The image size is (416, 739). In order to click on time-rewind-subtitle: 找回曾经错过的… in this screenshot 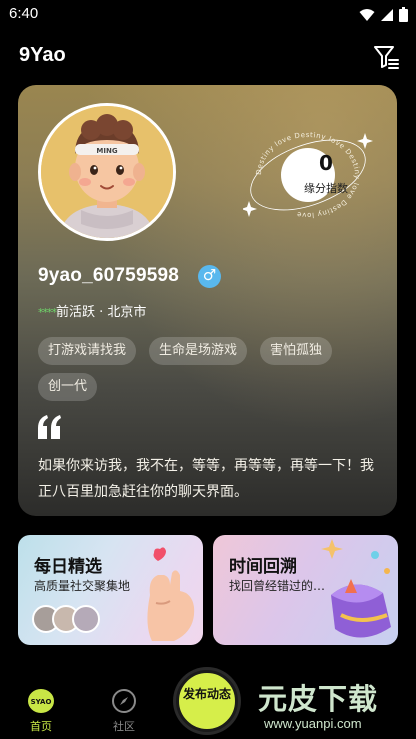, I will do `click(277, 586)`.